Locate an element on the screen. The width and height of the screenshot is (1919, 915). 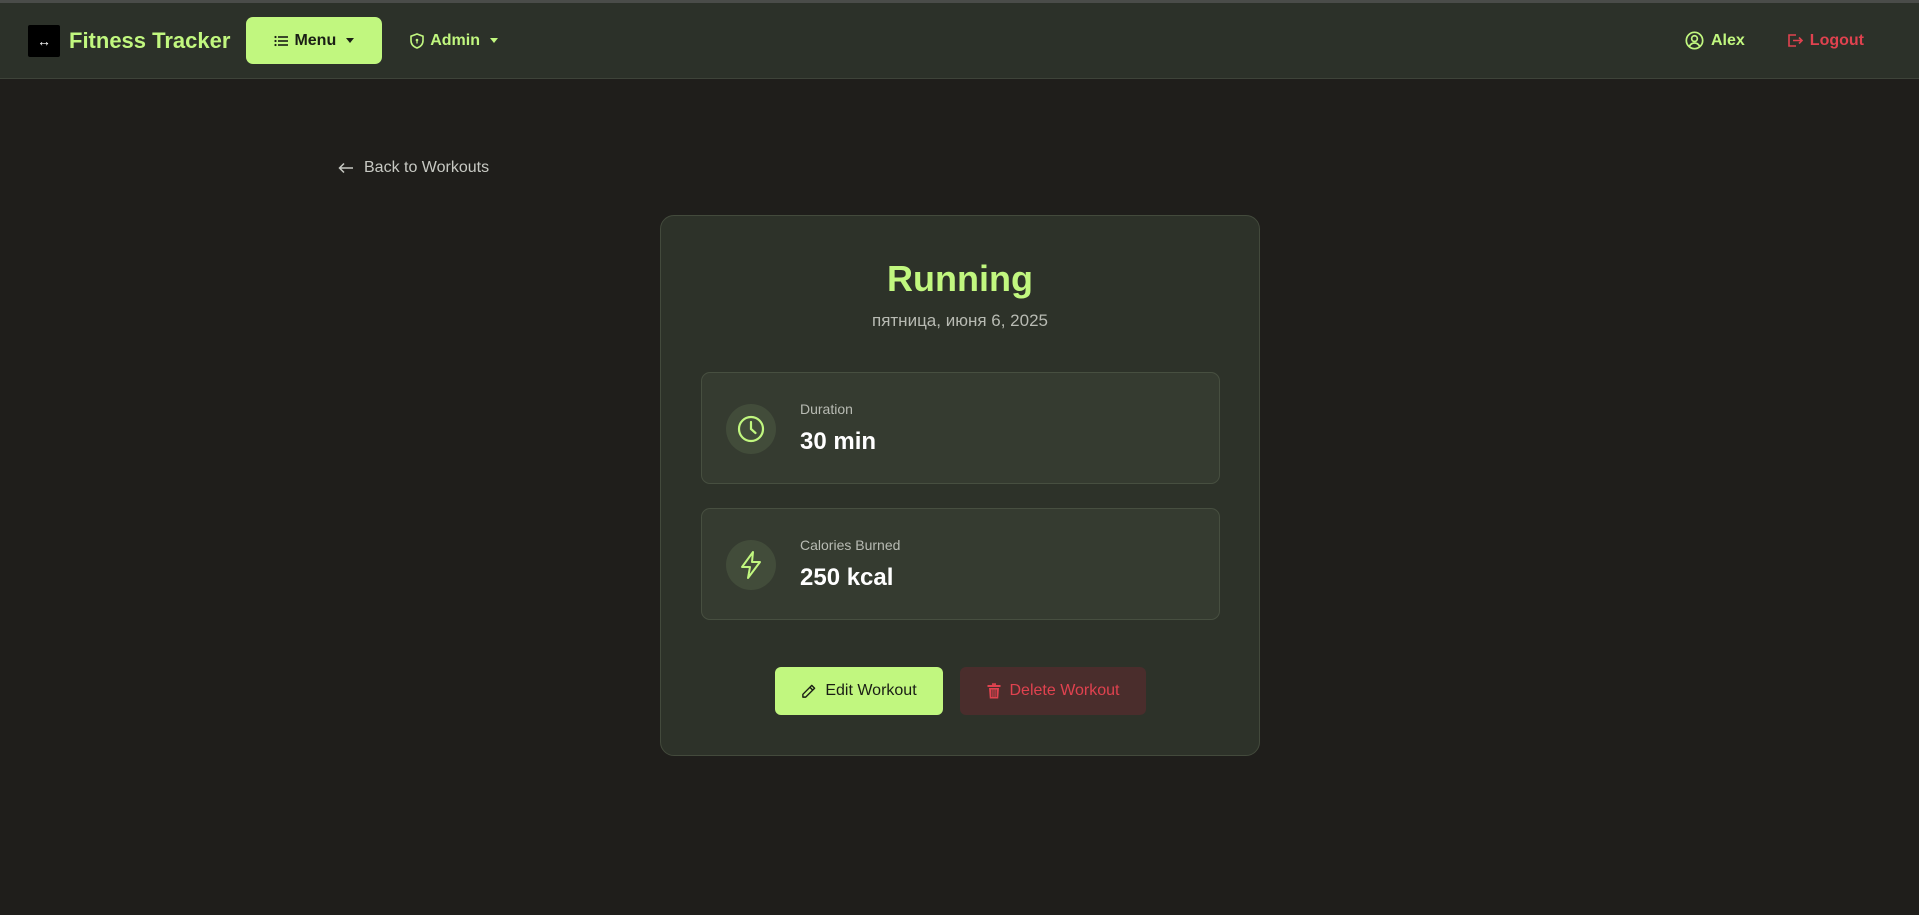
top-navbar: ↔ Fitness Tracker Menu Admin Alex Logout is located at coordinates (959, 41).